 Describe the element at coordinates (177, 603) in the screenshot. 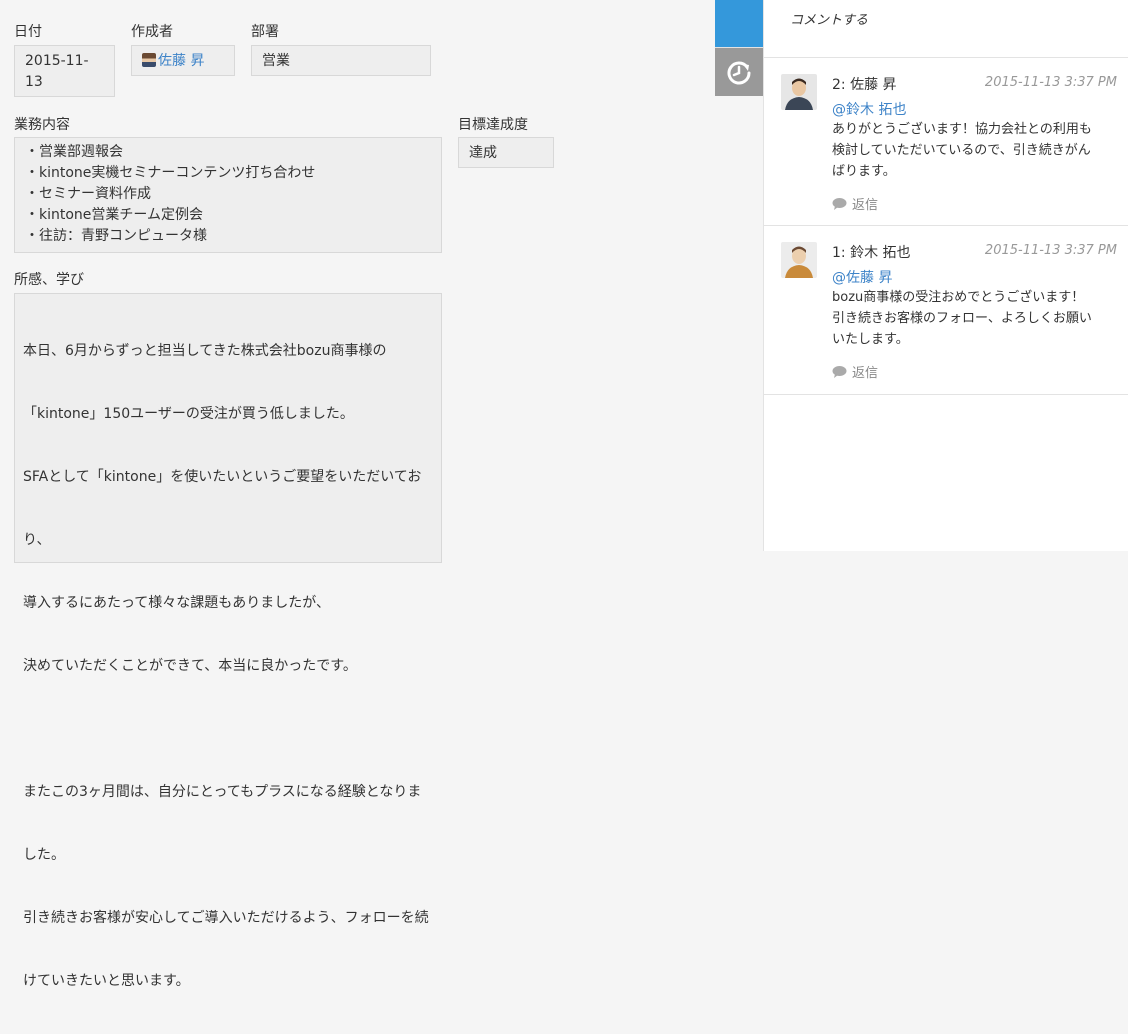

I see `impressions-line: 導入するにあたって様々な課題もありましたが、` at that location.